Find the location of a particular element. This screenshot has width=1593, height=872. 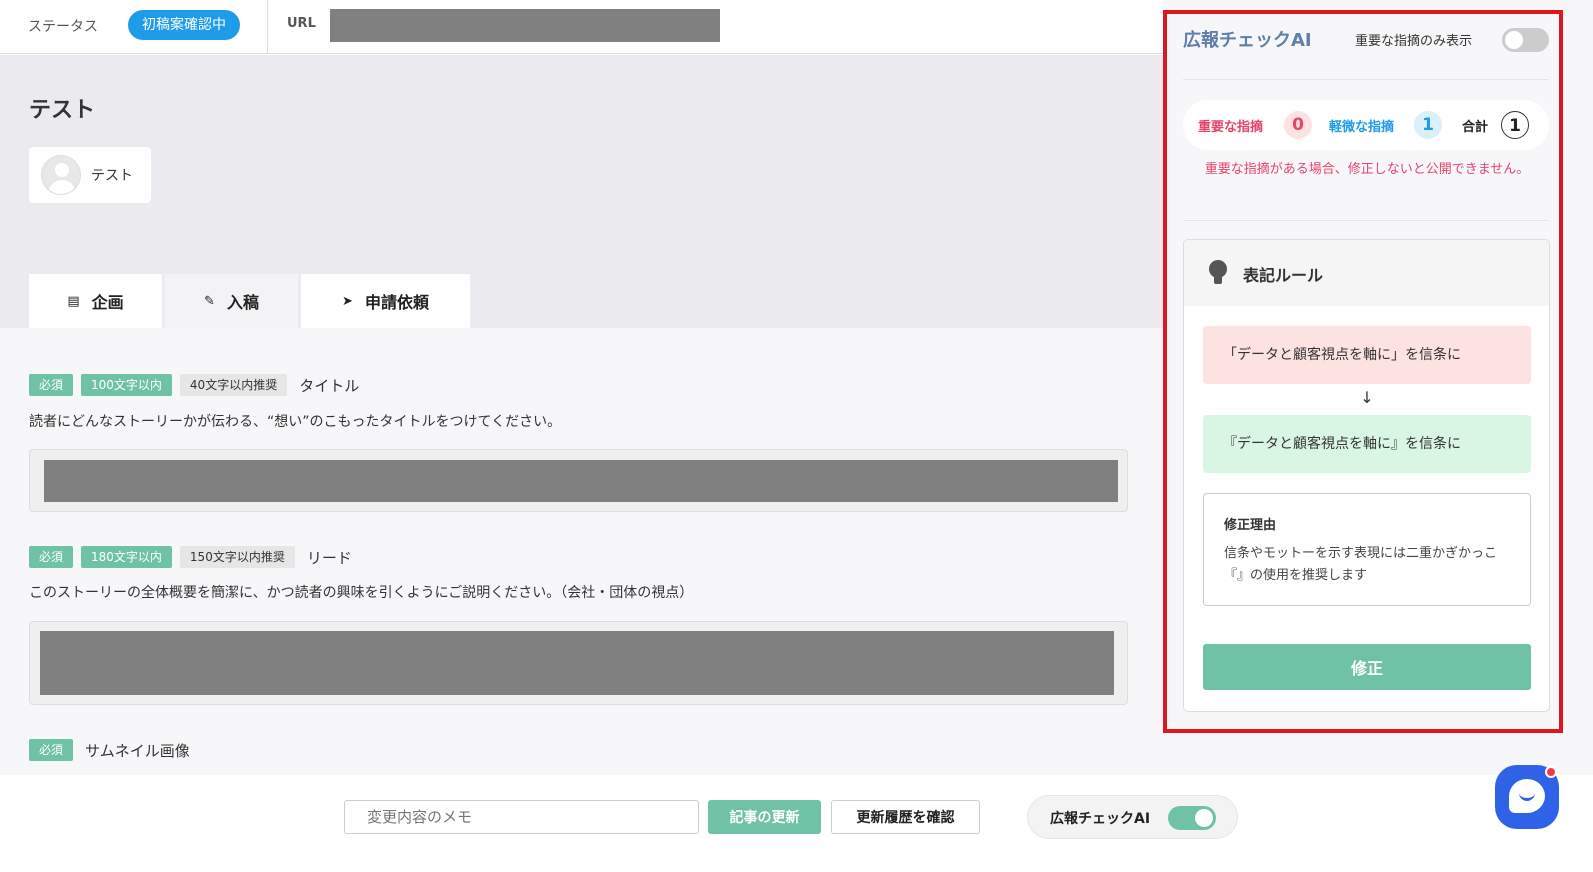

title-input is located at coordinates (578, 480).